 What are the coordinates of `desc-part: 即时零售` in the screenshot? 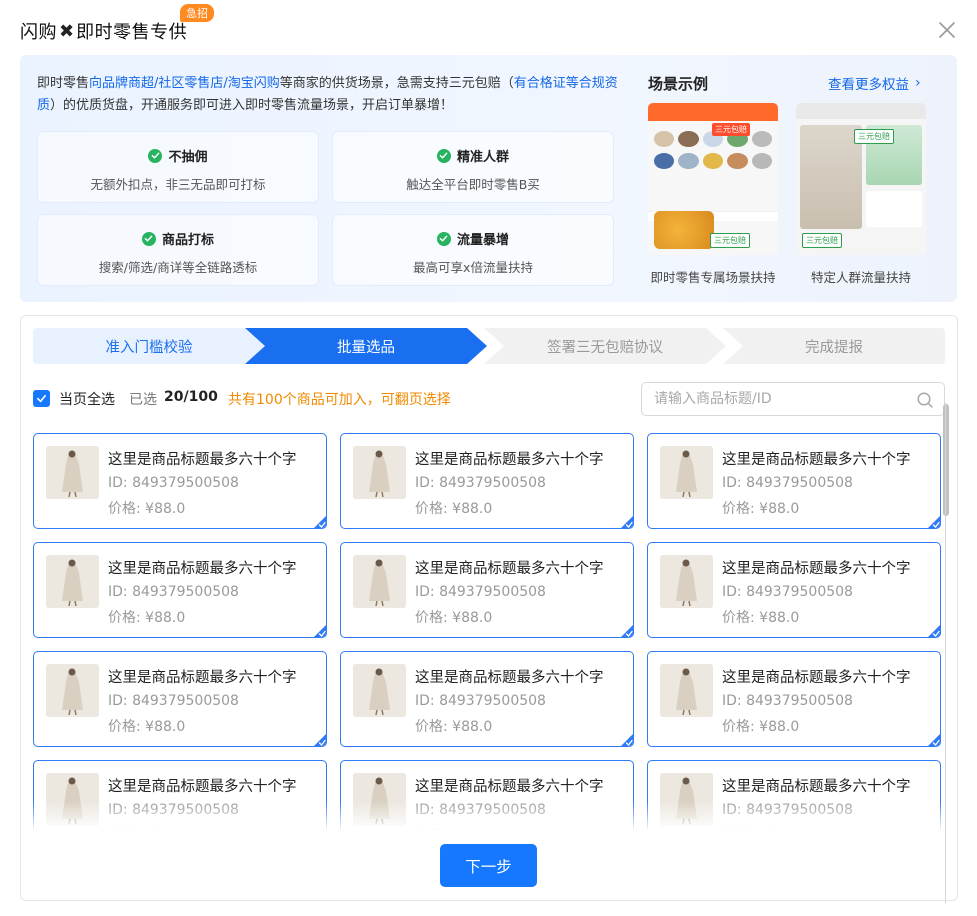 It's located at (63, 83).